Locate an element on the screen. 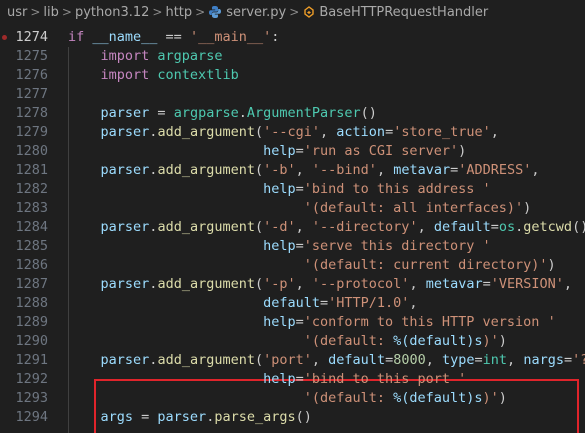 The image size is (585, 433). code-token: 'serve this directory ' is located at coordinates (397, 246).